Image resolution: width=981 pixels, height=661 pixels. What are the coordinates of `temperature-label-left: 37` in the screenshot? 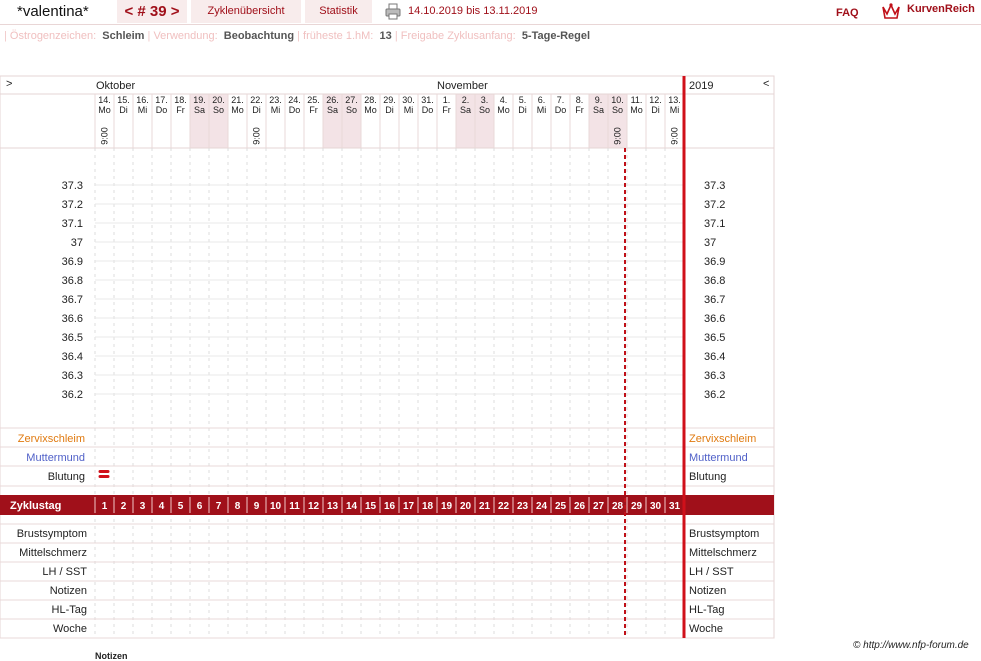 It's located at (77, 243).